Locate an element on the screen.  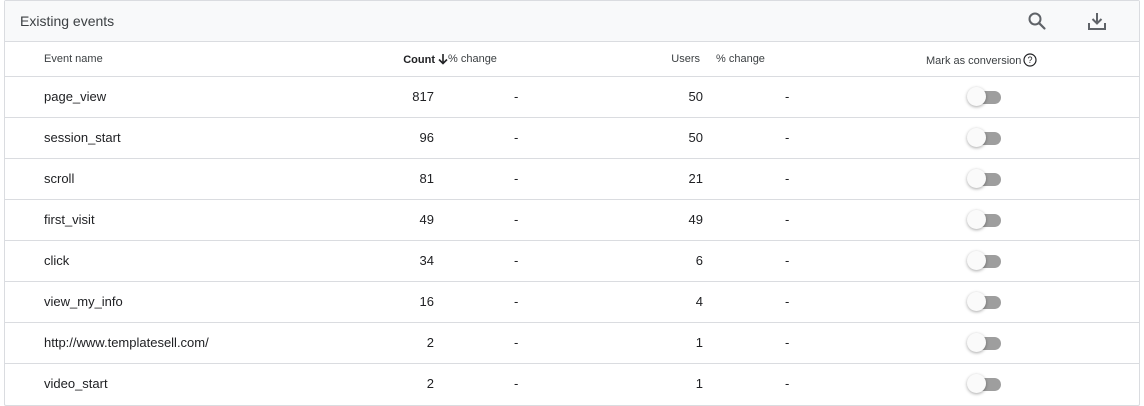
table-row: click 34 - 6 - is located at coordinates (572, 261).